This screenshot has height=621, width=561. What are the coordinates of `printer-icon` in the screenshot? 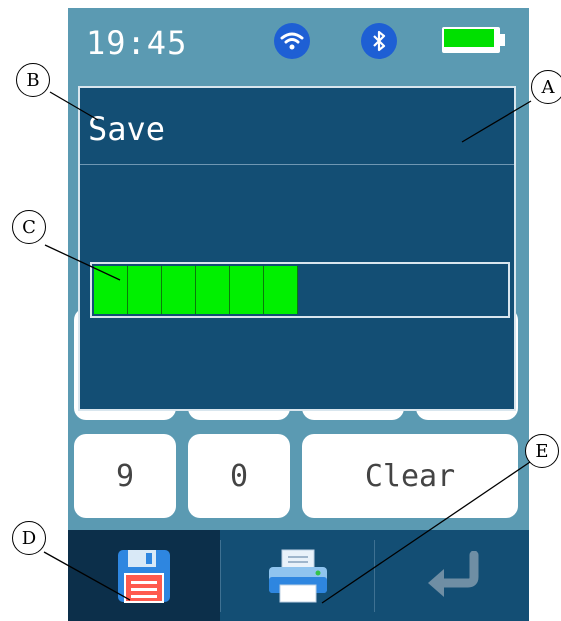 It's located at (297, 575).